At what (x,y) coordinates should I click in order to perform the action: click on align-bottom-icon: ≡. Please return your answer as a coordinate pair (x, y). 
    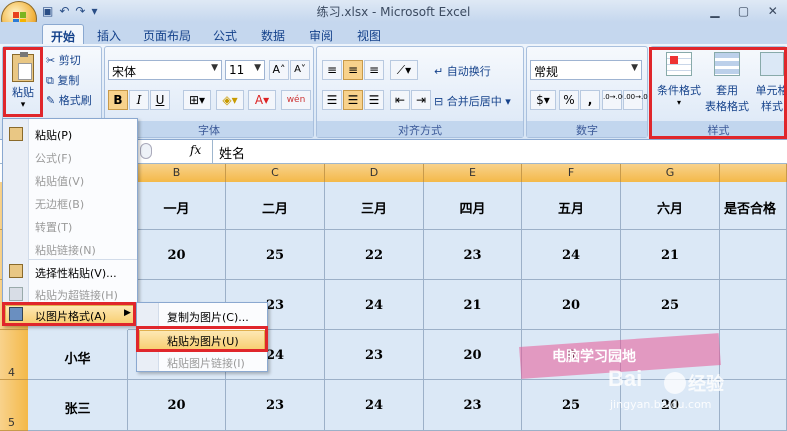
    Looking at the image, I should click on (374, 70).